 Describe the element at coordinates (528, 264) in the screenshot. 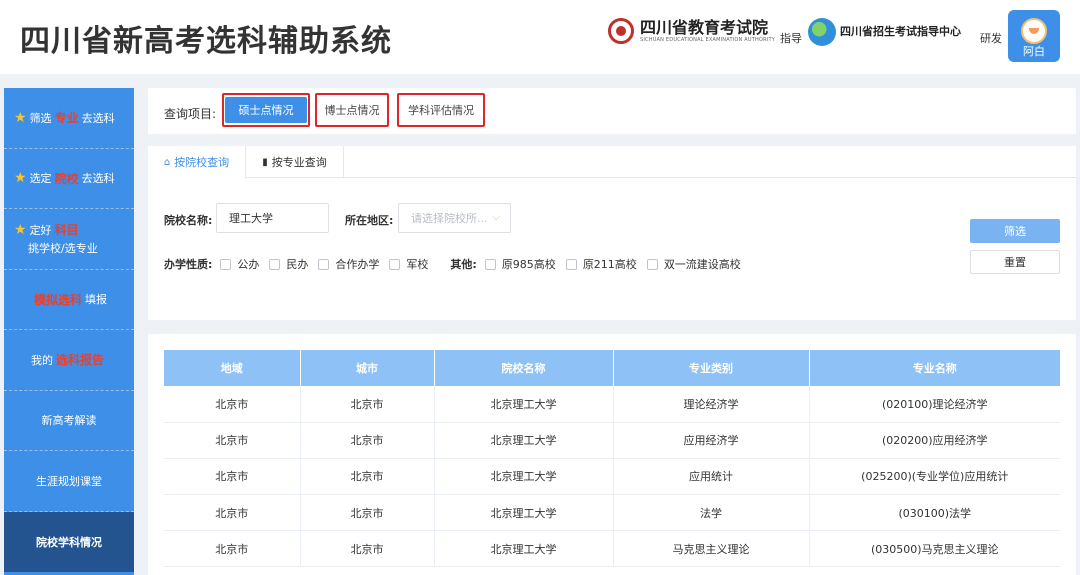

I see `checkbox-label: 原985高校` at that location.